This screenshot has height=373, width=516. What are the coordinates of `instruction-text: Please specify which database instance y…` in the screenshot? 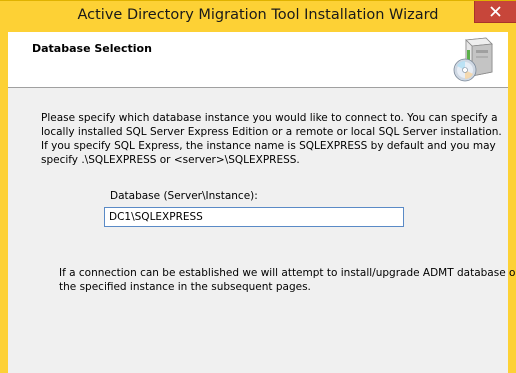 It's located at (271, 139).